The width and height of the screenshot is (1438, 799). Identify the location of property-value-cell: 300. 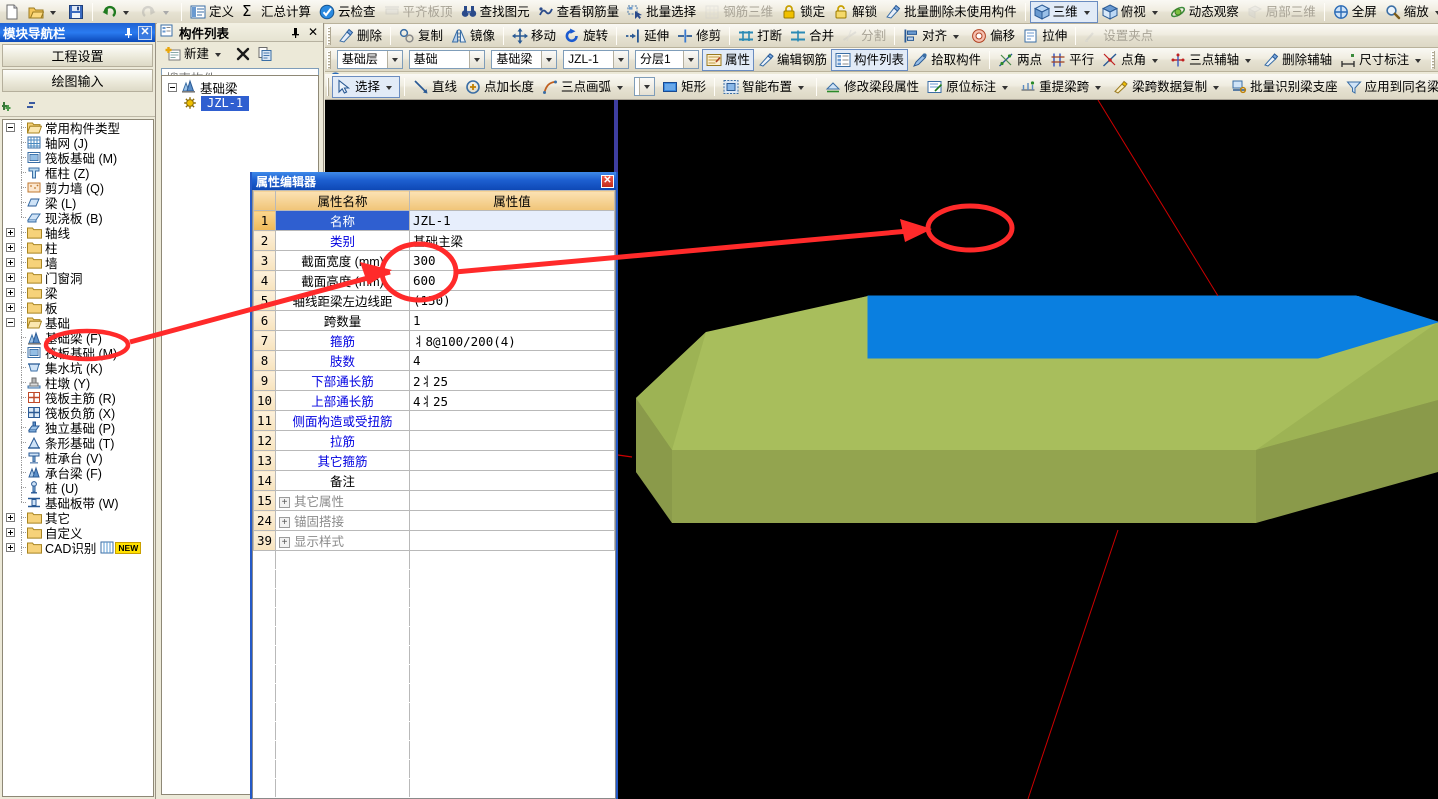
(512, 260).